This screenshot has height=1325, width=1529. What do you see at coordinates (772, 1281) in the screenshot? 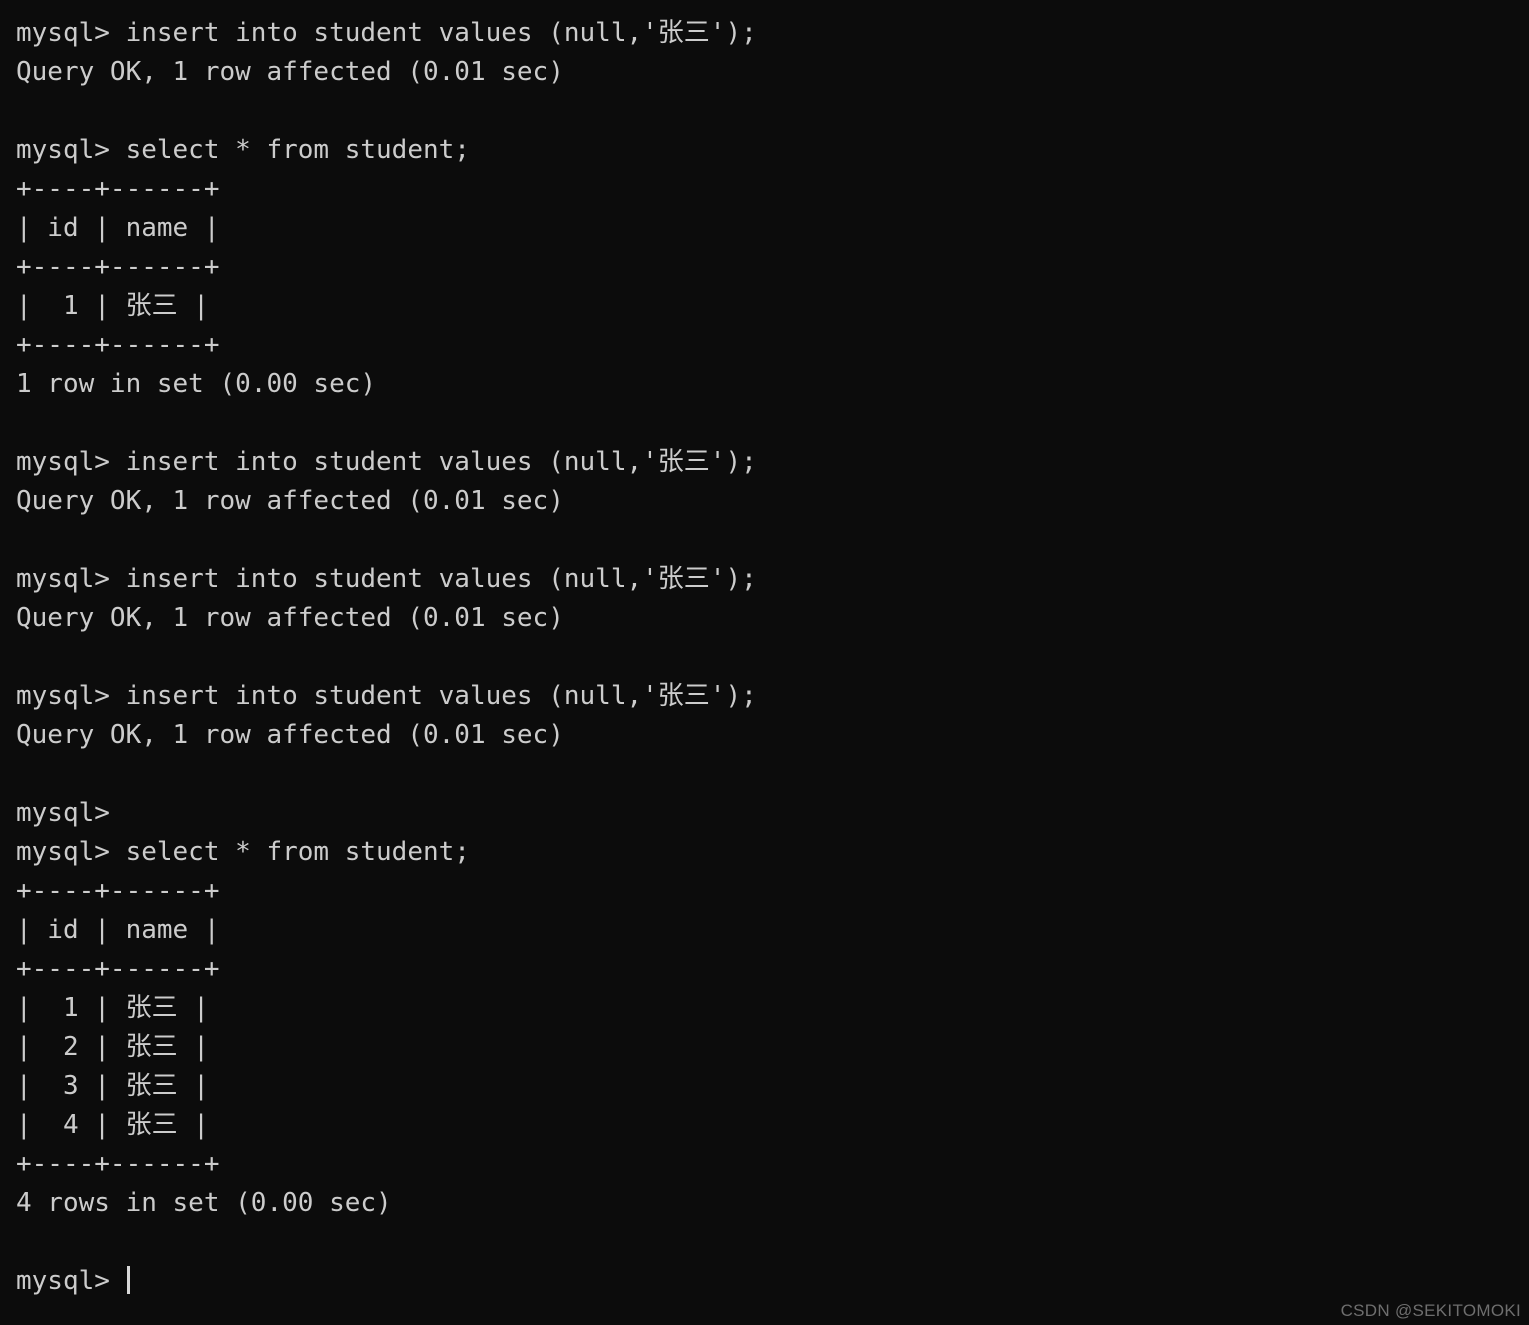
I see `terminal-prompt-line: mysql>` at bounding box center [772, 1281].